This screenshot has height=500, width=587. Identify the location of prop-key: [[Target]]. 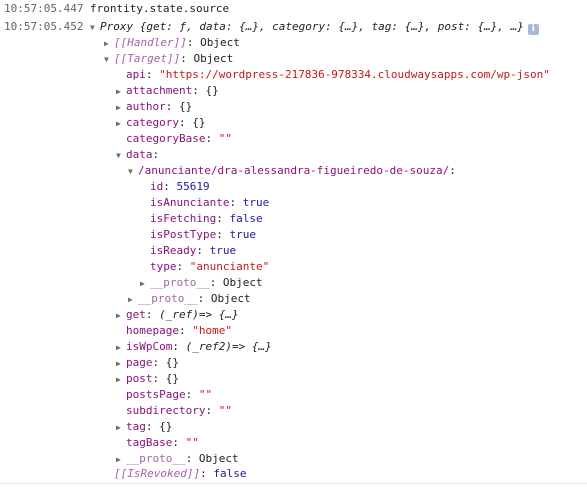
(147, 58).